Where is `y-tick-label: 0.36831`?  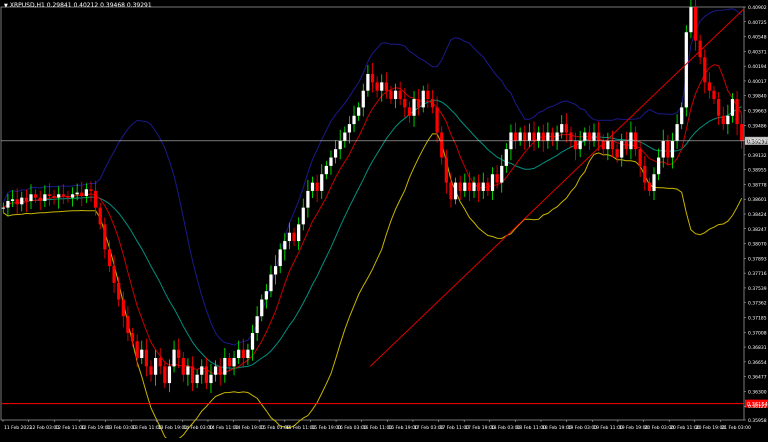 y-tick-label: 0.36831 is located at coordinates (757, 348).